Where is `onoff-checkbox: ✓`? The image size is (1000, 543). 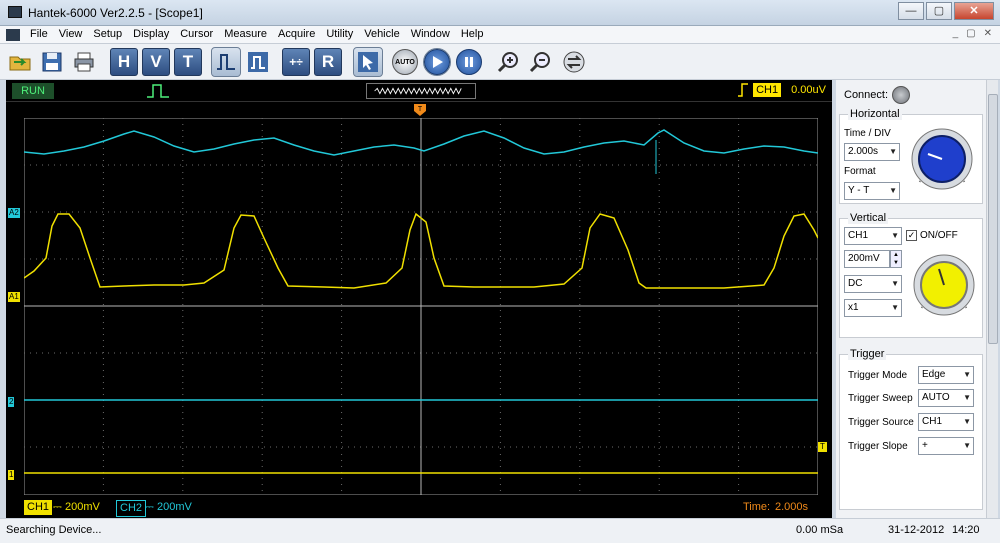 onoff-checkbox: ✓ is located at coordinates (911, 235).